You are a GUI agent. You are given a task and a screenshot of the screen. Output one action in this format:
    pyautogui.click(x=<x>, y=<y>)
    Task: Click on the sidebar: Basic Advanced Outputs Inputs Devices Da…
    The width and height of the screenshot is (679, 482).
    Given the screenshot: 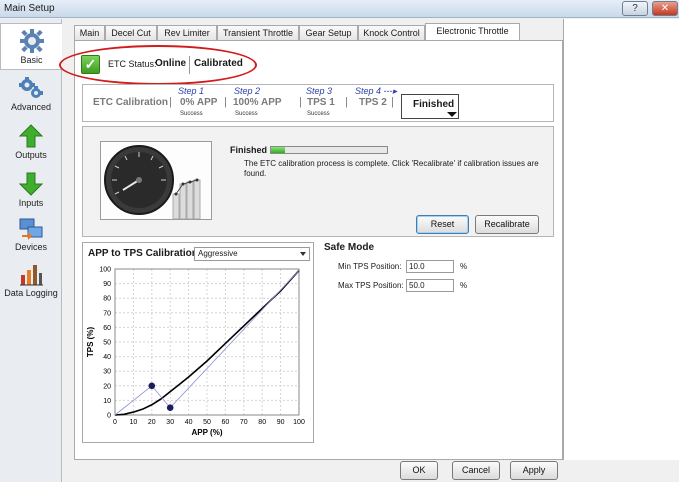 What is the action you would take?
    pyautogui.click(x=31, y=250)
    